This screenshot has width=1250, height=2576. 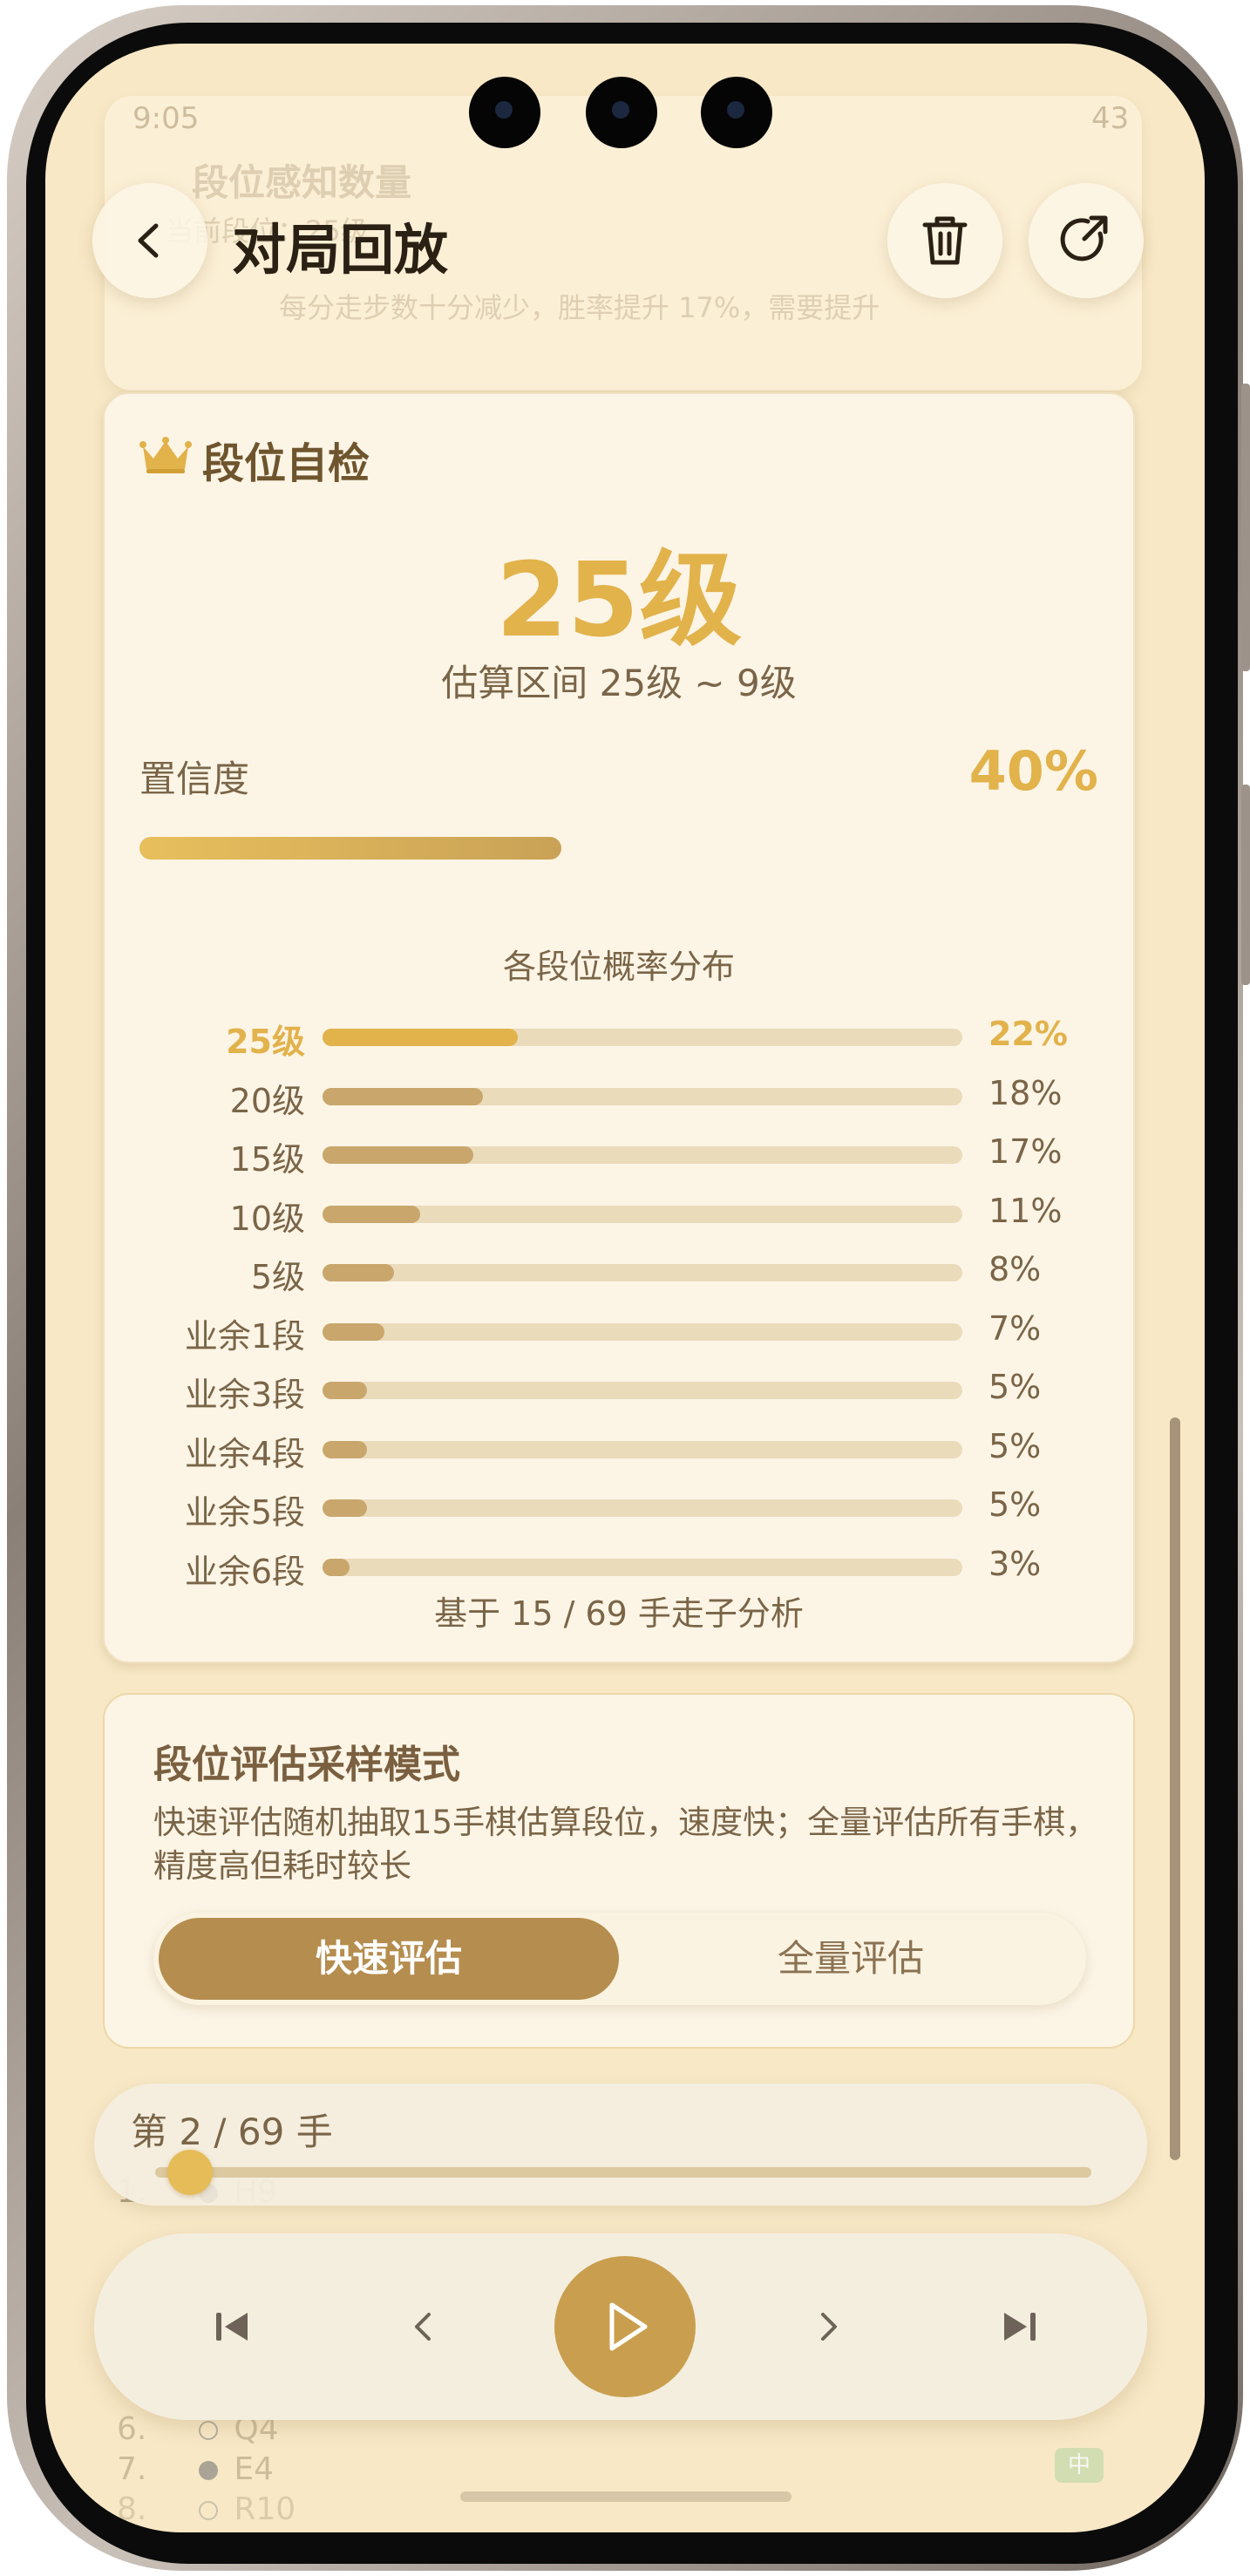 I want to click on chevron-left-icon, so click(x=148, y=241).